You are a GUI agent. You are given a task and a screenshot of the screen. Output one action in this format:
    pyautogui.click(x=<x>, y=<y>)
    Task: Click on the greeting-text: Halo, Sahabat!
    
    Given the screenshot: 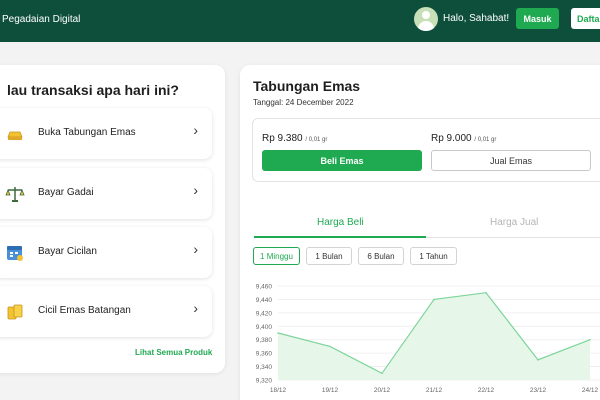 What is the action you would take?
    pyautogui.click(x=476, y=18)
    